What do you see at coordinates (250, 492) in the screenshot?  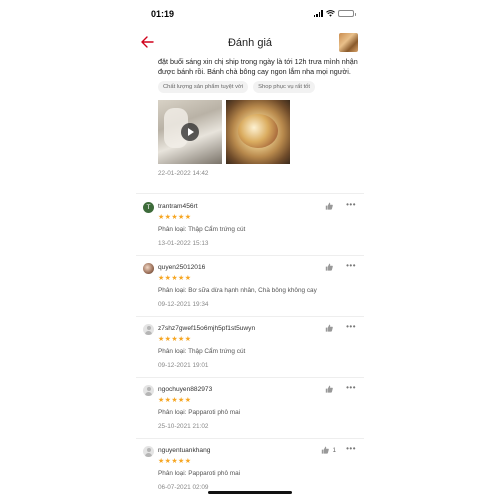 I see `home-indicator` at bounding box center [250, 492].